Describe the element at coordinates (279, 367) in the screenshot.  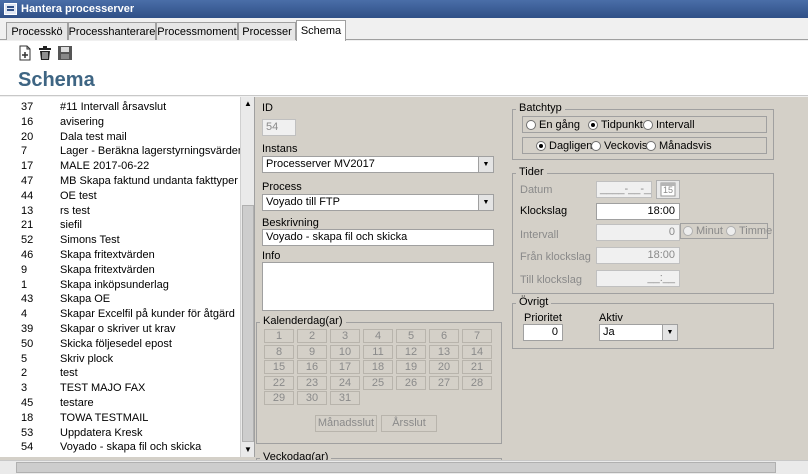
I see `day-button: 15` at that location.